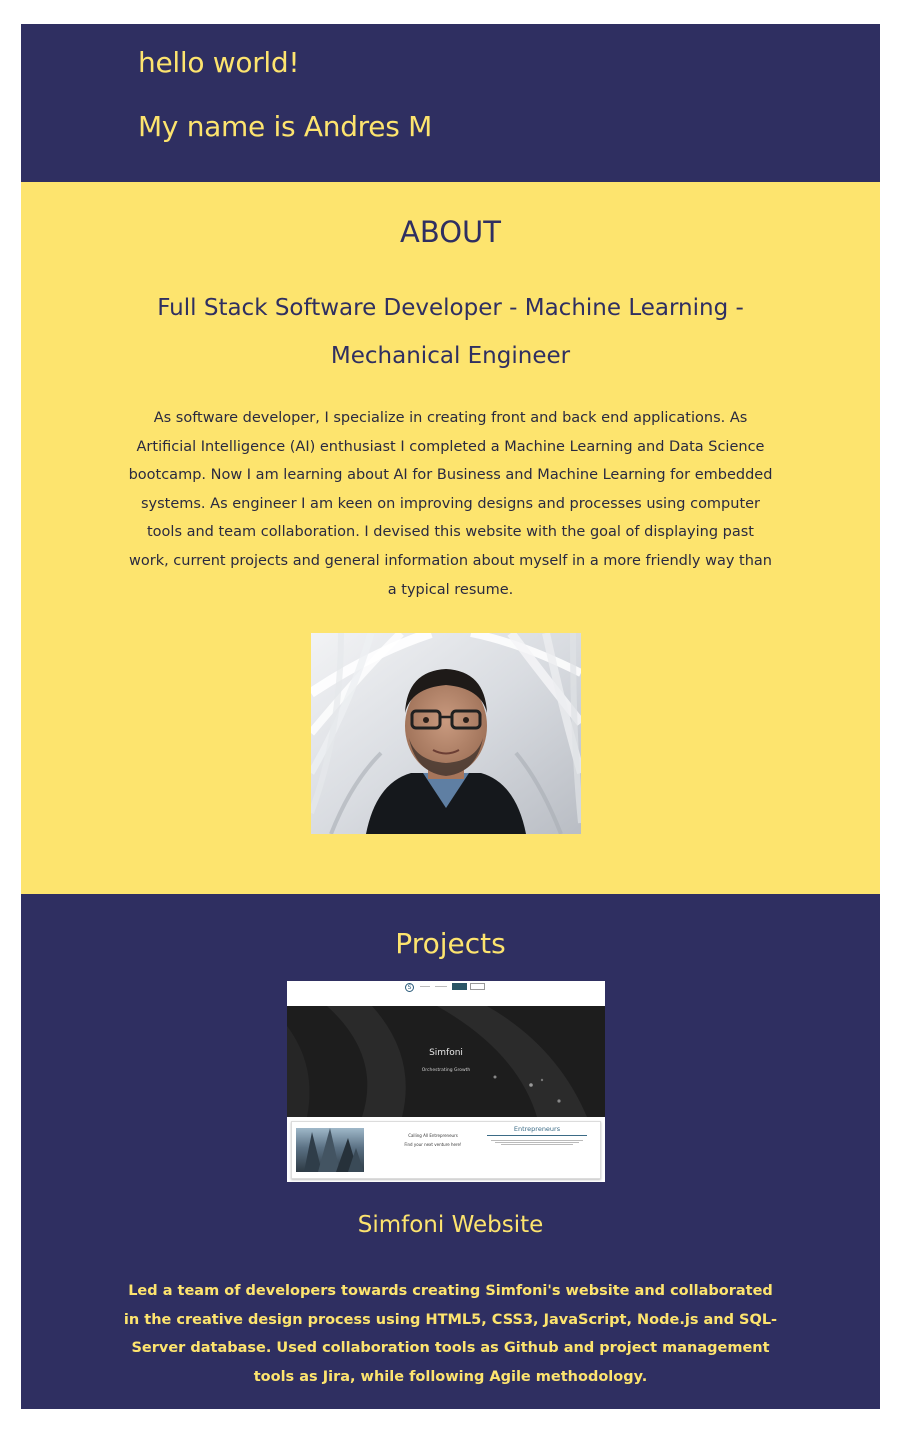 The height and width of the screenshot is (1430, 902). Describe the element at coordinates (446, 1053) in the screenshot. I see `screenshot-site-name: Simfoni` at that location.